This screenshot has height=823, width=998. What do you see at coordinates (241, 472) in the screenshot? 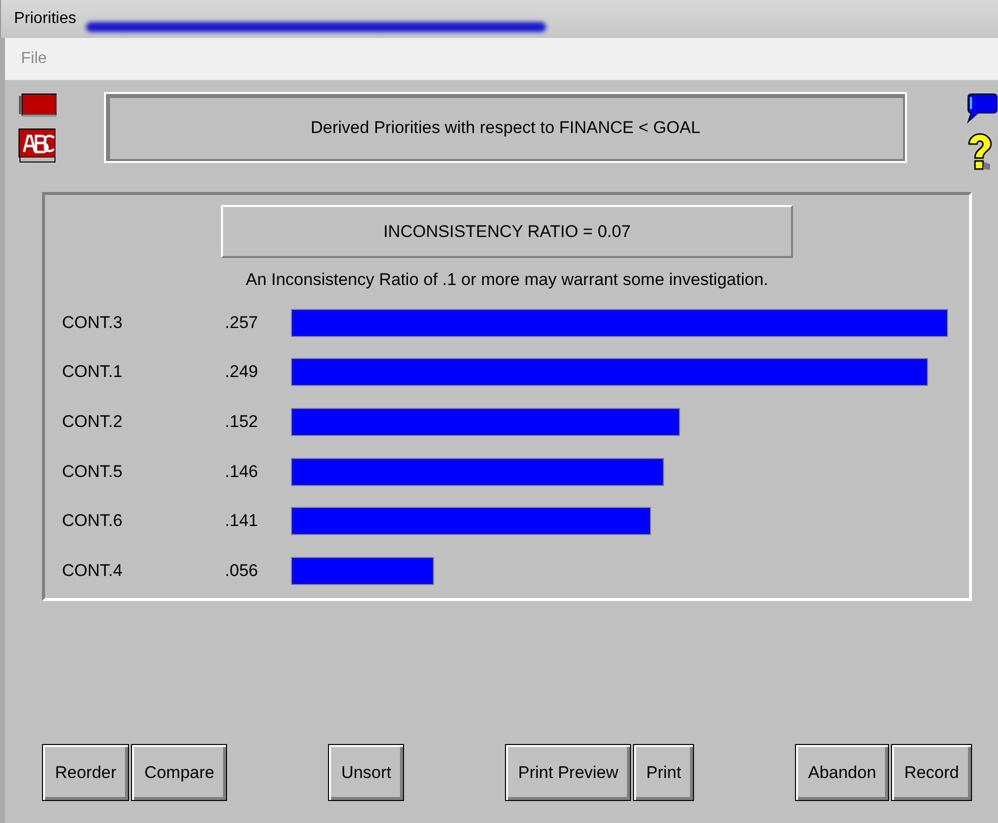
I see `priority-value: .146` at bounding box center [241, 472].